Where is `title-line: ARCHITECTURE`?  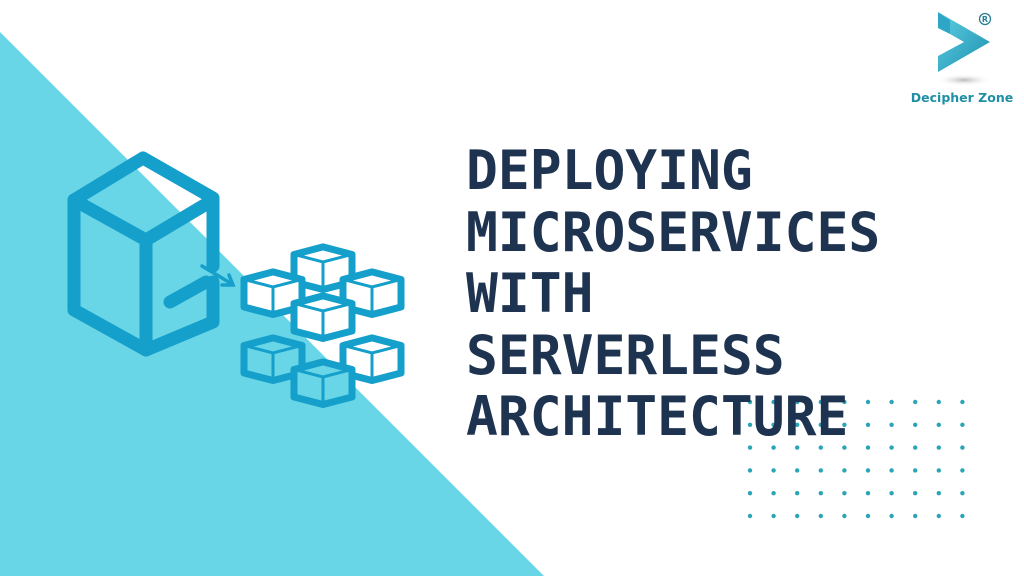
title-line: ARCHITECTURE is located at coordinates (657, 416).